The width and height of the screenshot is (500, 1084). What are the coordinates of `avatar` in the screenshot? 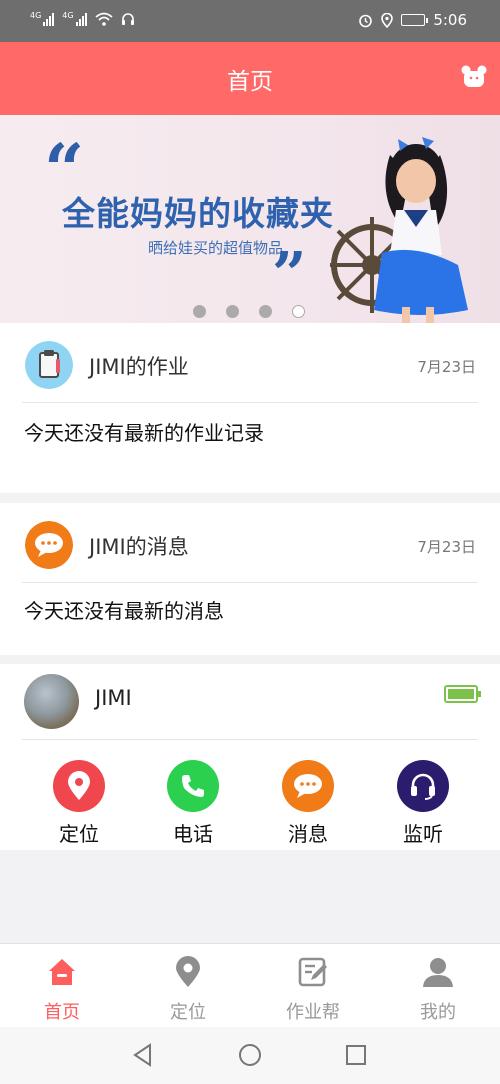 It's located at (51, 701).